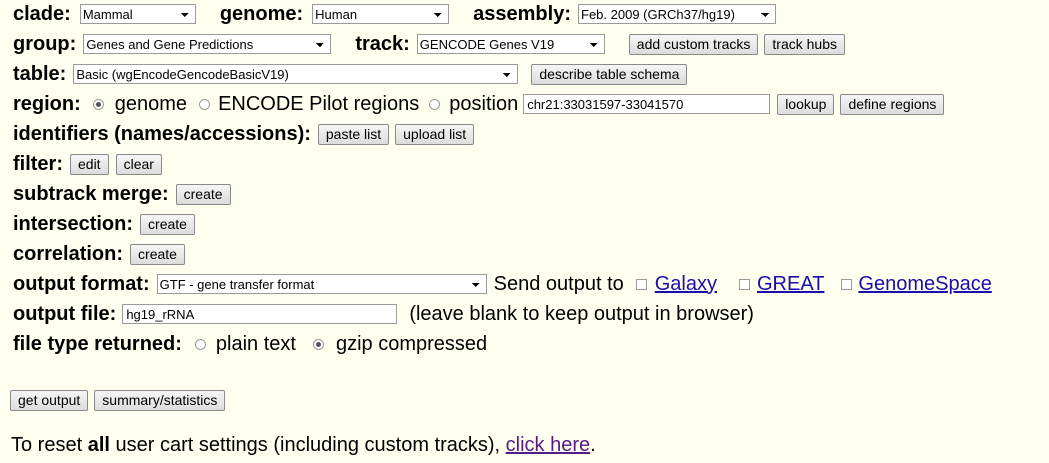 The width and height of the screenshot is (1049, 463). I want to click on assembly-label: assembly:, so click(522, 13).